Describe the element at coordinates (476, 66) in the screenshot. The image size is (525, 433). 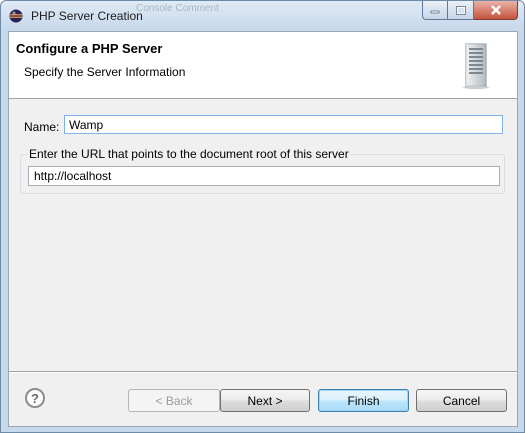
I see `server-icon` at that location.